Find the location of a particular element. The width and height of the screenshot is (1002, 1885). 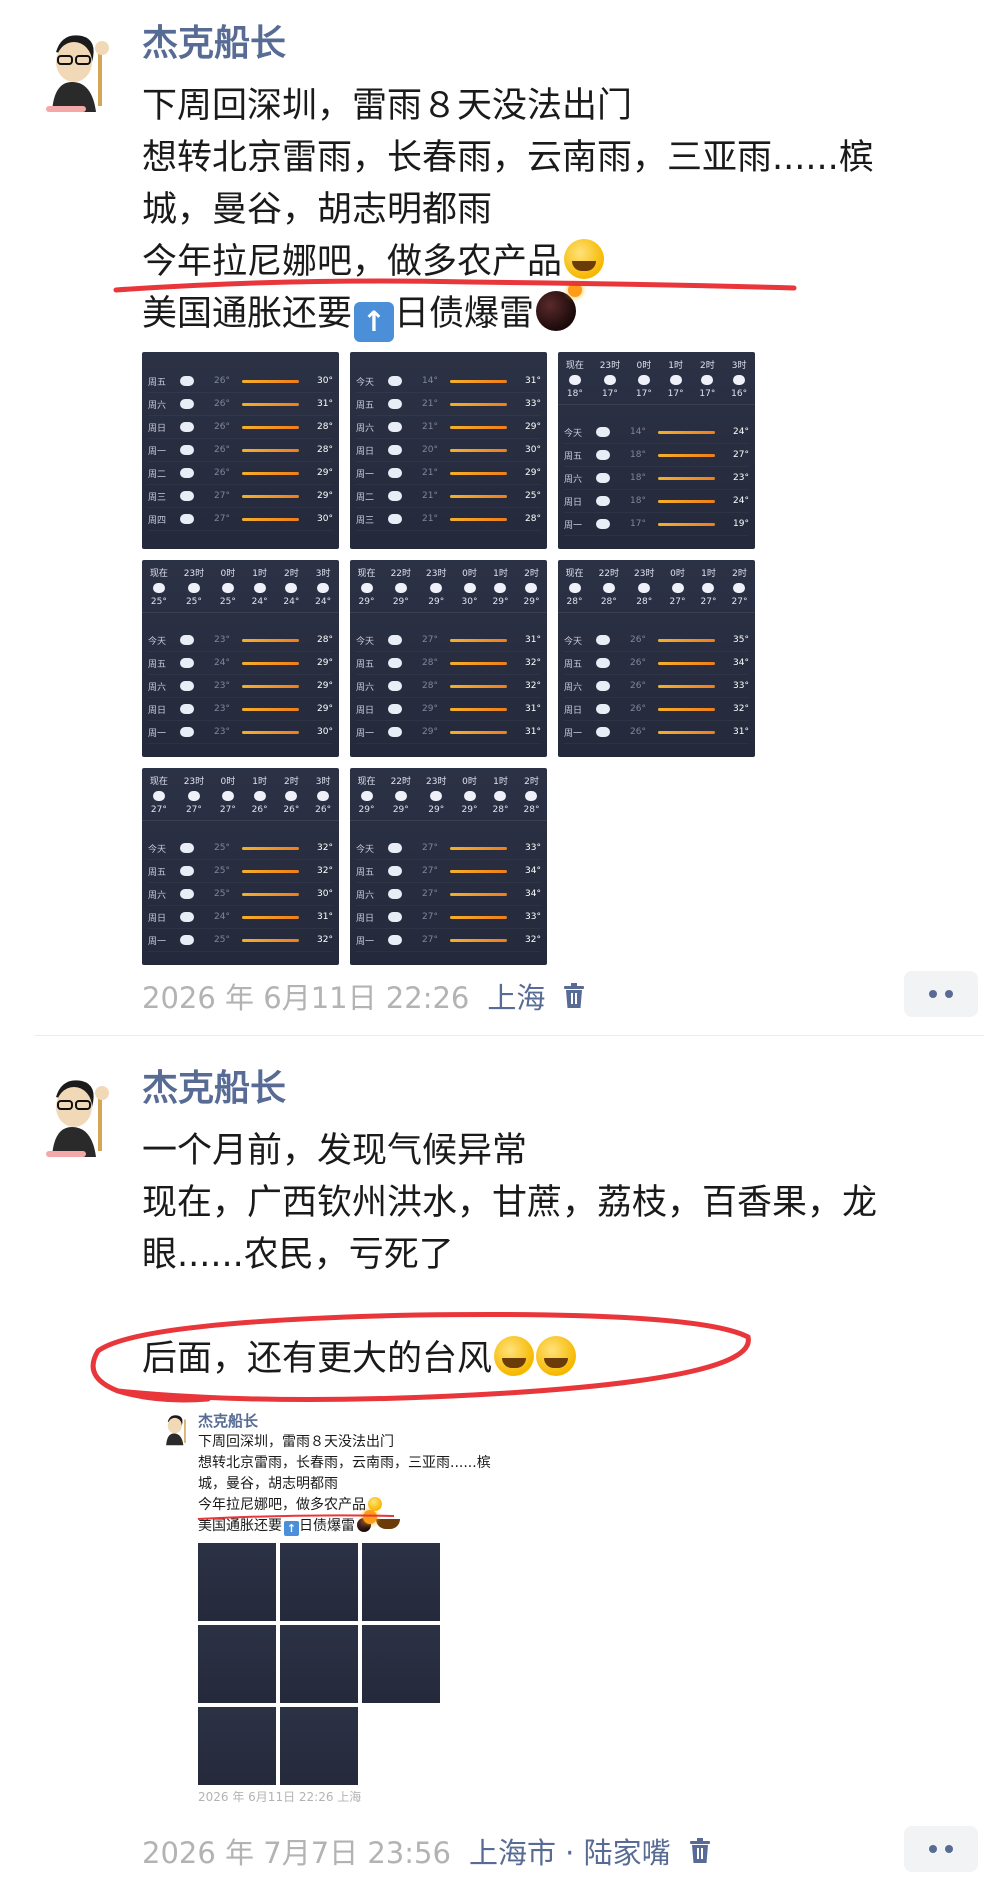

hour-cell: 2时 27° is located at coordinates (740, 586).